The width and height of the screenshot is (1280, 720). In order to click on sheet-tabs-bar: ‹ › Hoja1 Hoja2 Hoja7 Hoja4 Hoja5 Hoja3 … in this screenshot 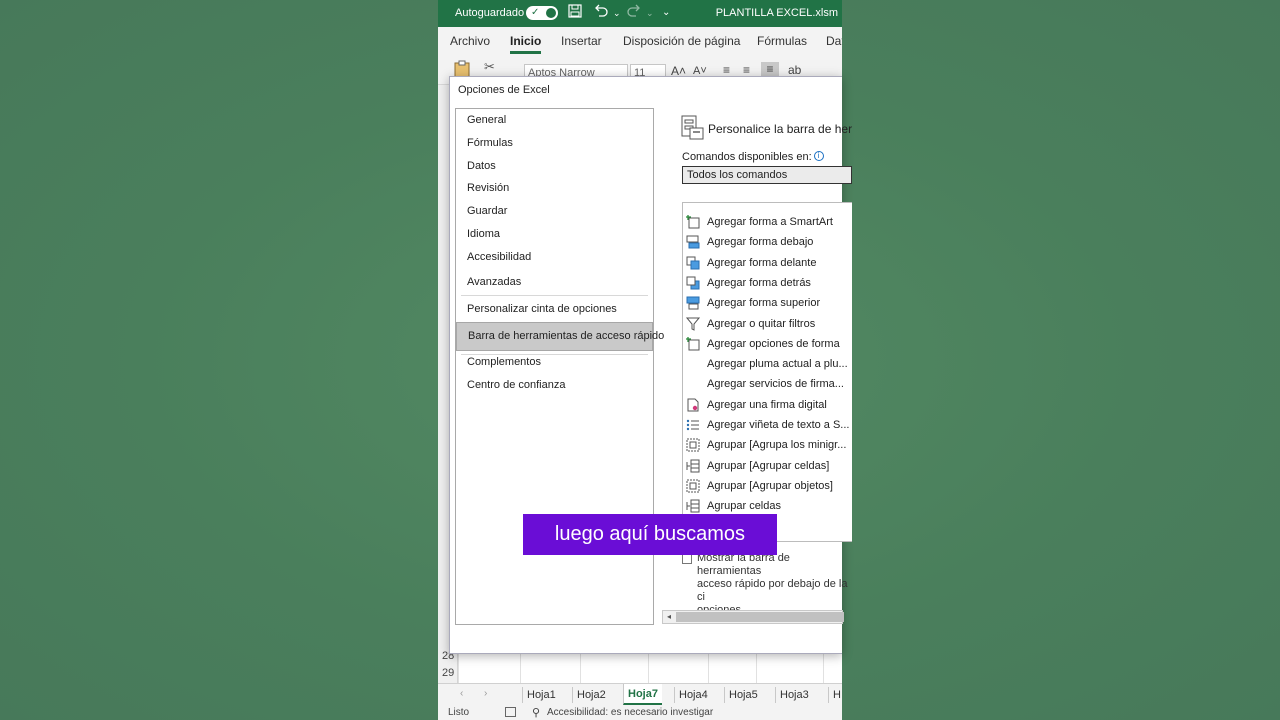, I will do `click(640, 694)`.